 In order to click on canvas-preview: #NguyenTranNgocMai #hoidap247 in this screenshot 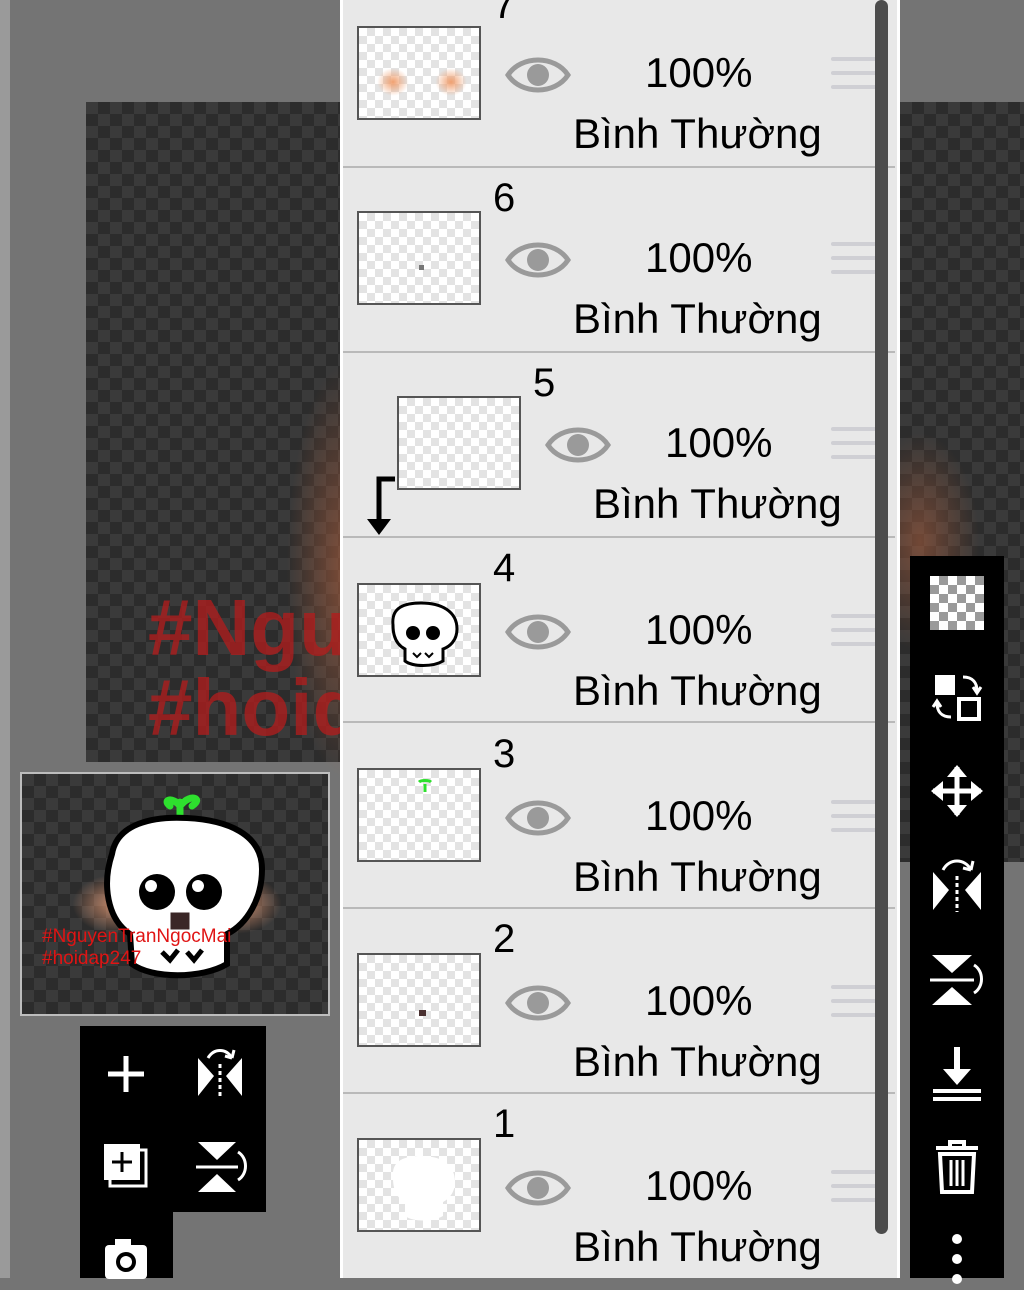, I will do `click(175, 894)`.